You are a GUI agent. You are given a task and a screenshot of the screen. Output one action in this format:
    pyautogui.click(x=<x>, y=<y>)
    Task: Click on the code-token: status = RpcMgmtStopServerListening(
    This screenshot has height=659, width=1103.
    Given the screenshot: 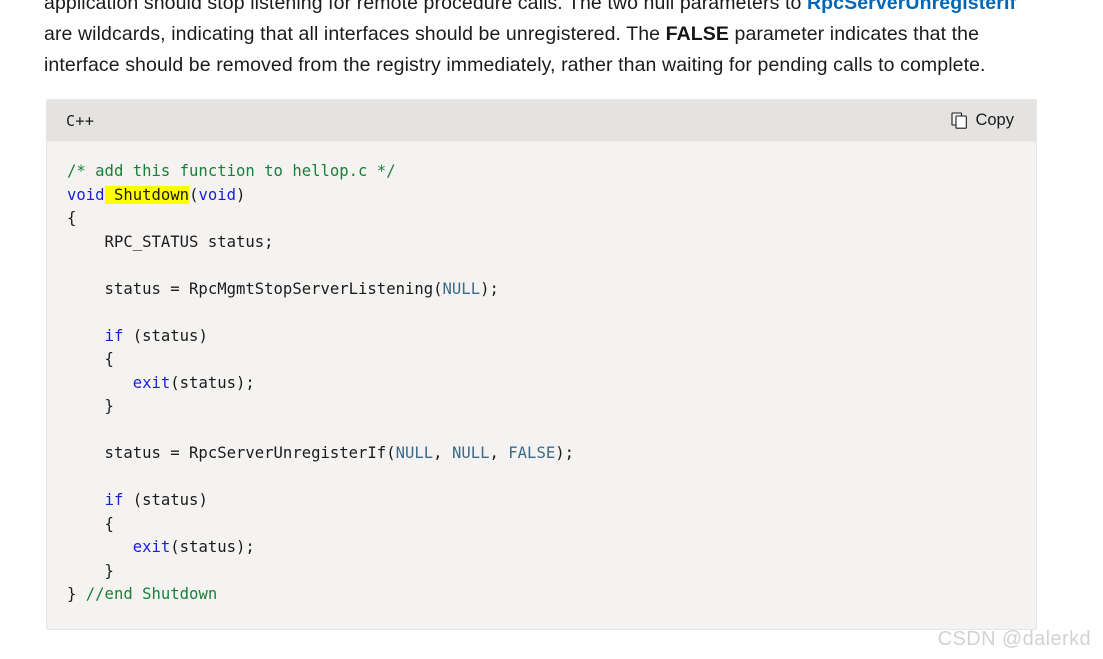 What is the action you would take?
    pyautogui.click(x=255, y=288)
    